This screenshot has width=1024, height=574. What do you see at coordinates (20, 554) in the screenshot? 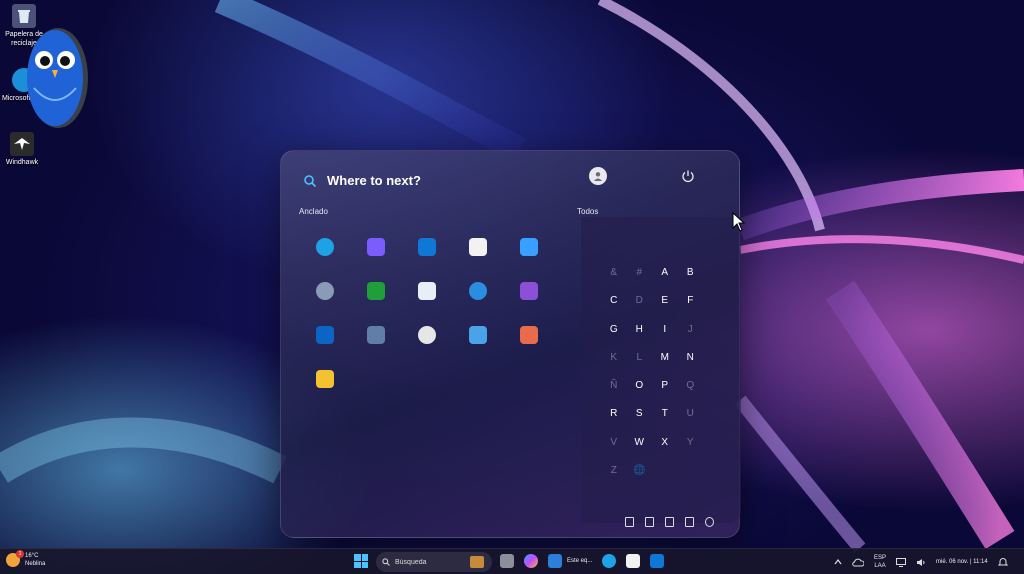
I see `notification-badge: 1` at bounding box center [20, 554].